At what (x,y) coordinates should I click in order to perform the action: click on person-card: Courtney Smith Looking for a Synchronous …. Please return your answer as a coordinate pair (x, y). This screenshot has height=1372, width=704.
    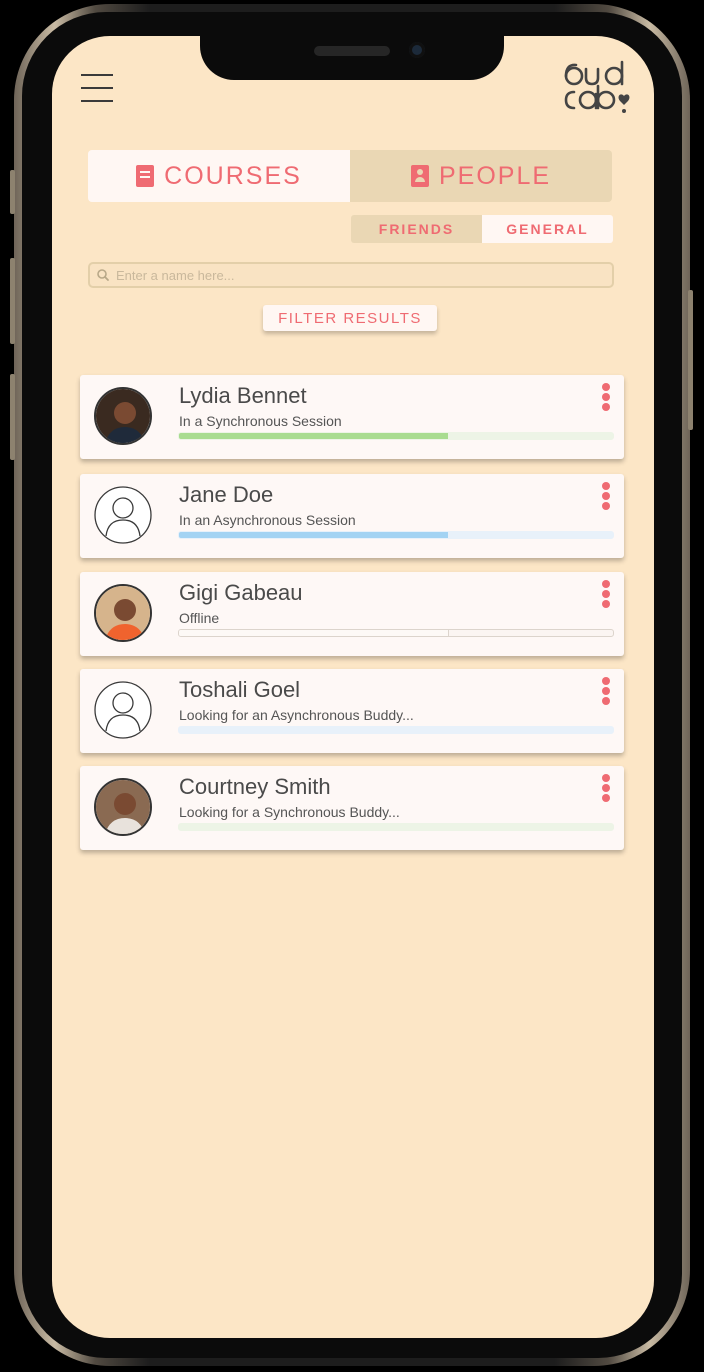
    Looking at the image, I should click on (352, 808).